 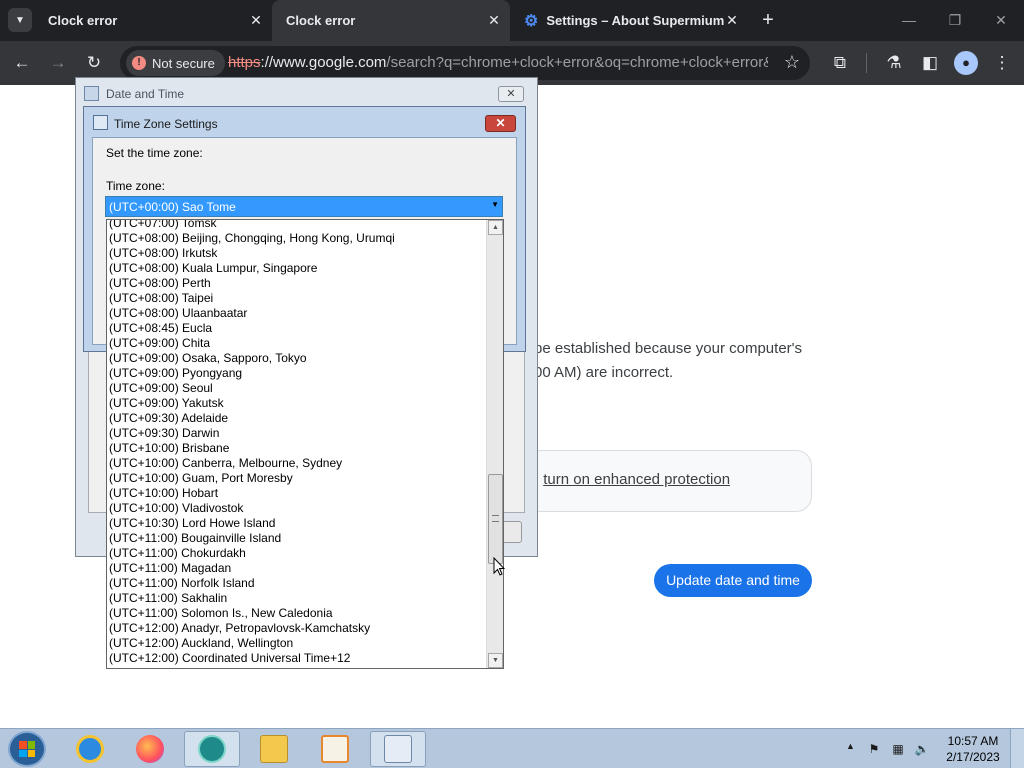 I want to click on network-icon: ▦, so click(x=898, y=749).